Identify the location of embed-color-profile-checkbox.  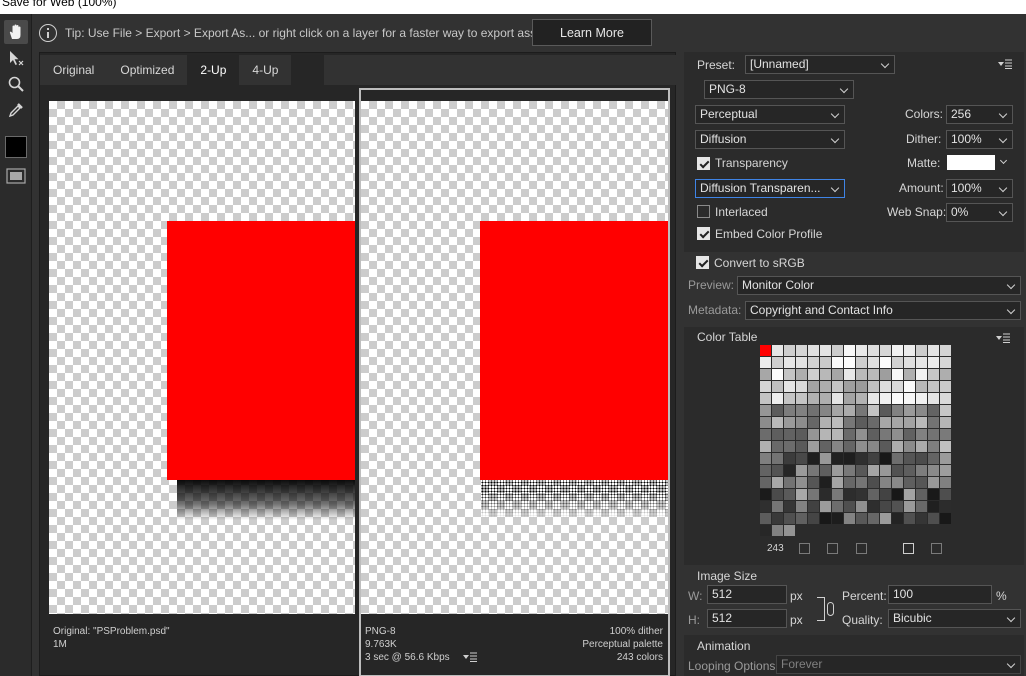
(703, 233).